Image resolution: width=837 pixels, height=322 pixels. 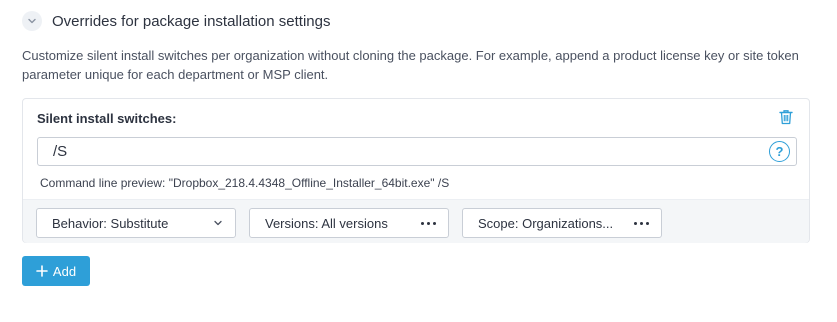 I want to click on trash-icon, so click(x=786, y=117).